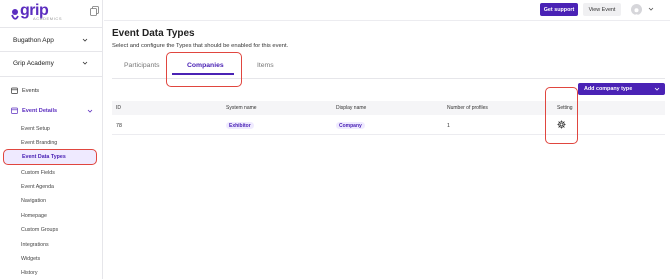  I want to click on app-selector-label: Bugathon App, so click(33, 40).